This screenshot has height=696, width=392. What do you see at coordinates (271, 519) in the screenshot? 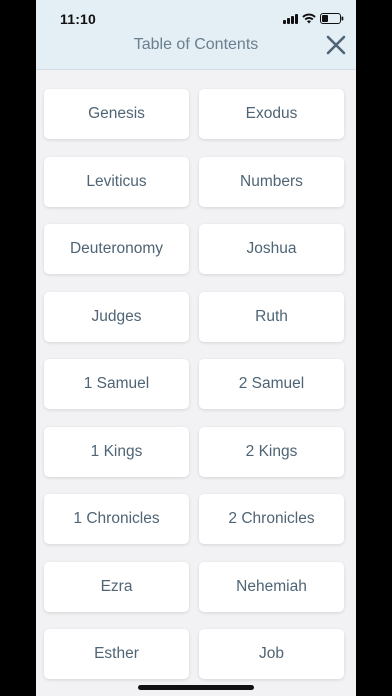
I see `book-button-2-chronicles: 2 Chronicles` at bounding box center [271, 519].